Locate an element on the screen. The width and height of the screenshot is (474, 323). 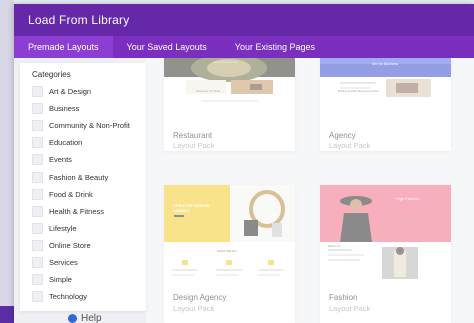
category-fashion-beauty: Fashion & Beauty is located at coordinates (89, 176).